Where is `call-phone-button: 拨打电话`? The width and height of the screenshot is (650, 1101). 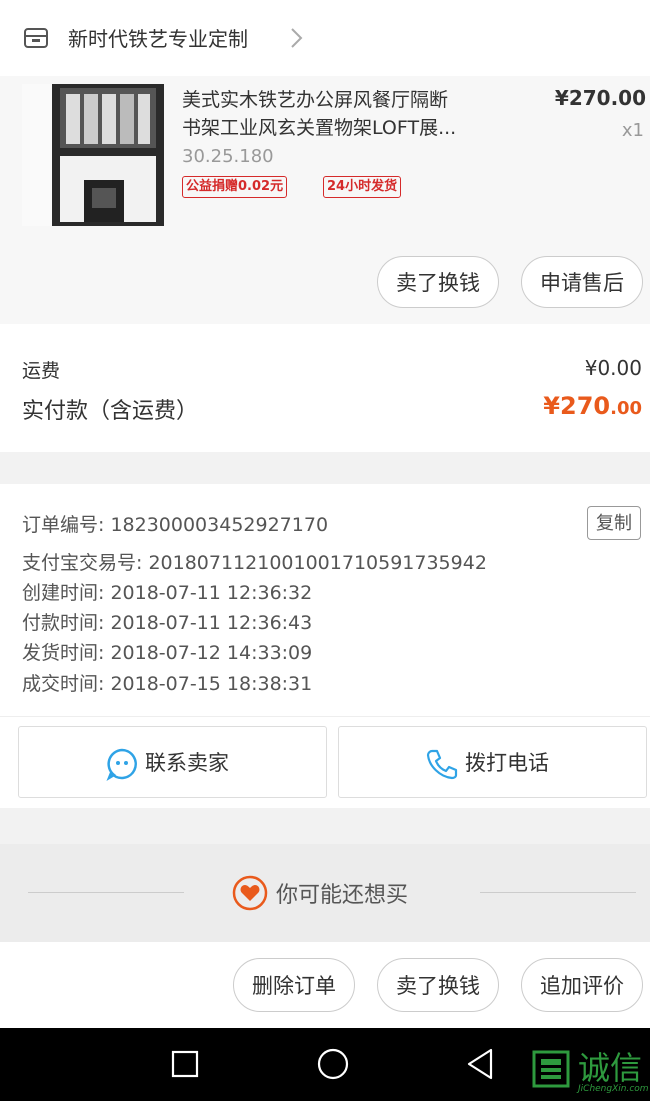 call-phone-button: 拨打电话 is located at coordinates (492, 762).